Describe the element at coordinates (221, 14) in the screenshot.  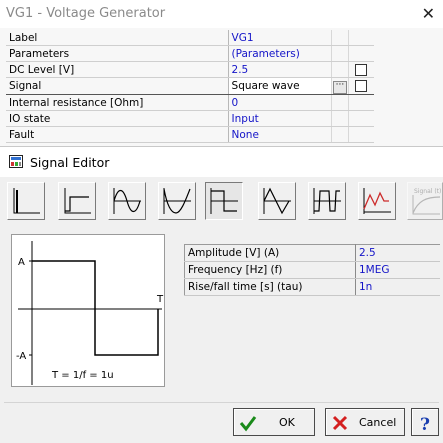
I see `window-title-bar: VG1 - Voltage Generator ✕` at that location.